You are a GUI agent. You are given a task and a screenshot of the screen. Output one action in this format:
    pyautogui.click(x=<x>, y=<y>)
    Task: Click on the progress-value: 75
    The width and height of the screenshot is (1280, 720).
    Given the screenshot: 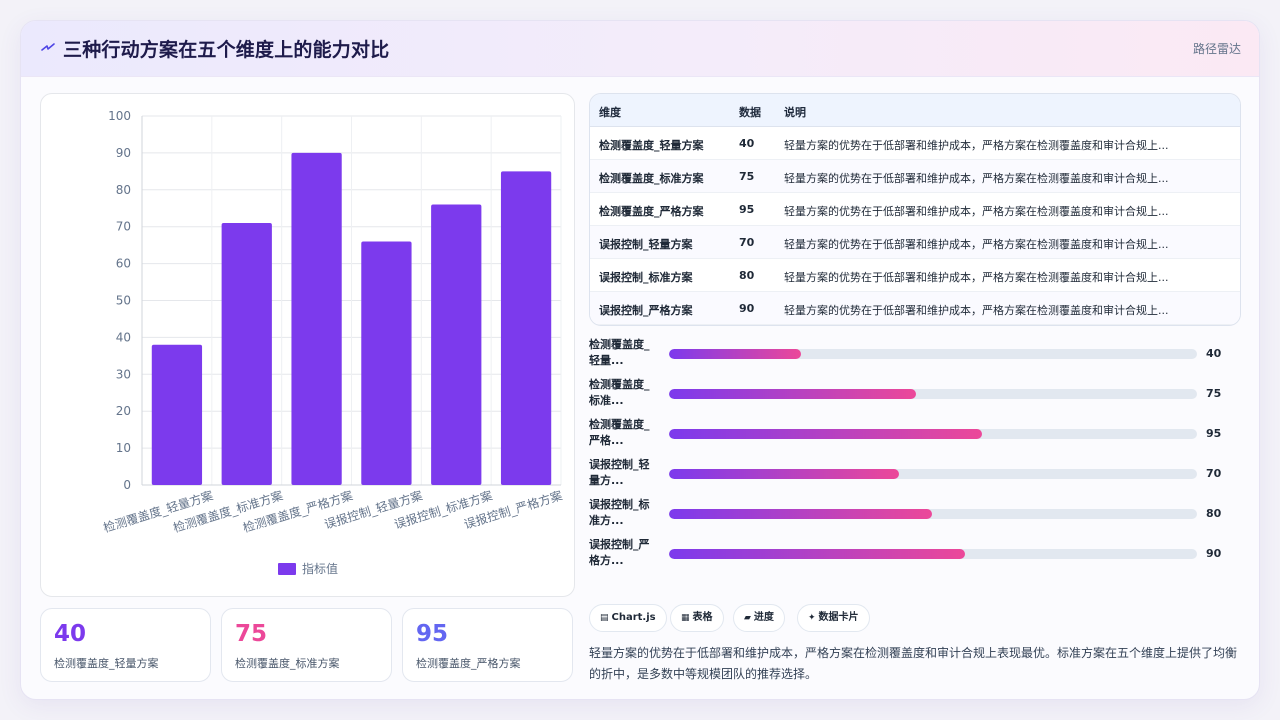 What is the action you would take?
    pyautogui.click(x=1214, y=393)
    